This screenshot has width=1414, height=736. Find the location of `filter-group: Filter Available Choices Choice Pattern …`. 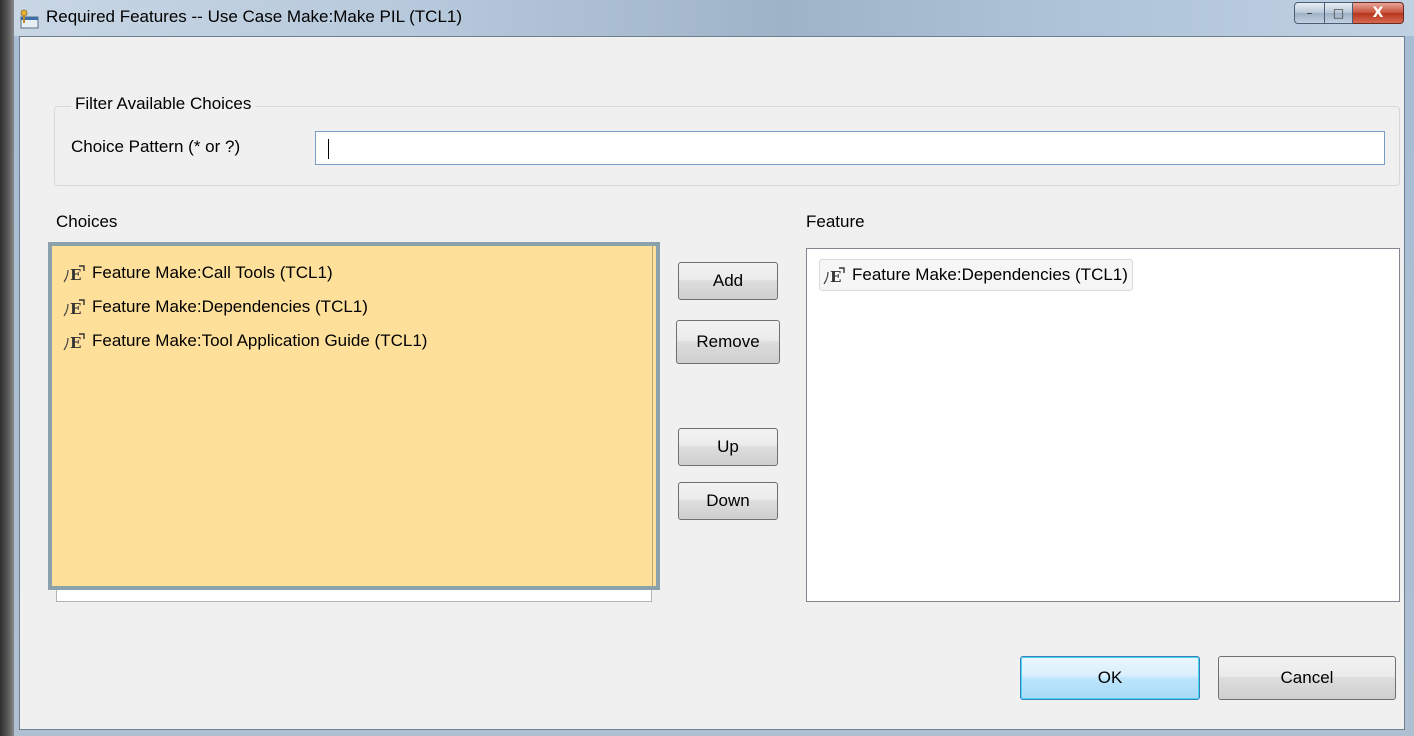

filter-group: Filter Available Choices Choice Pattern … is located at coordinates (727, 140).